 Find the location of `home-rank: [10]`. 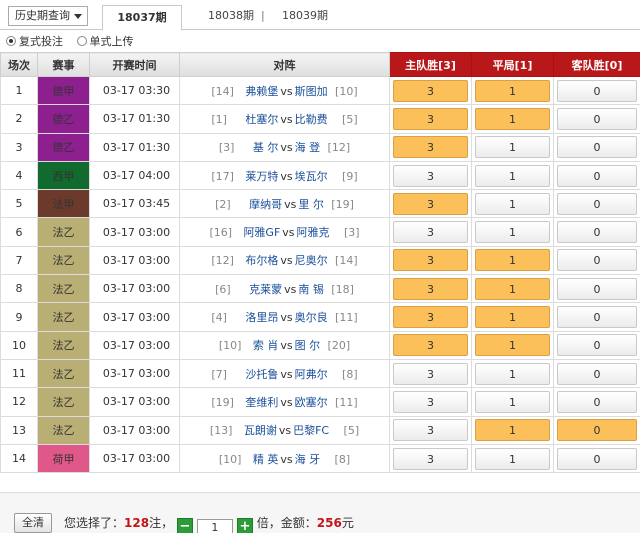

home-rank: [10] is located at coordinates (230, 346).